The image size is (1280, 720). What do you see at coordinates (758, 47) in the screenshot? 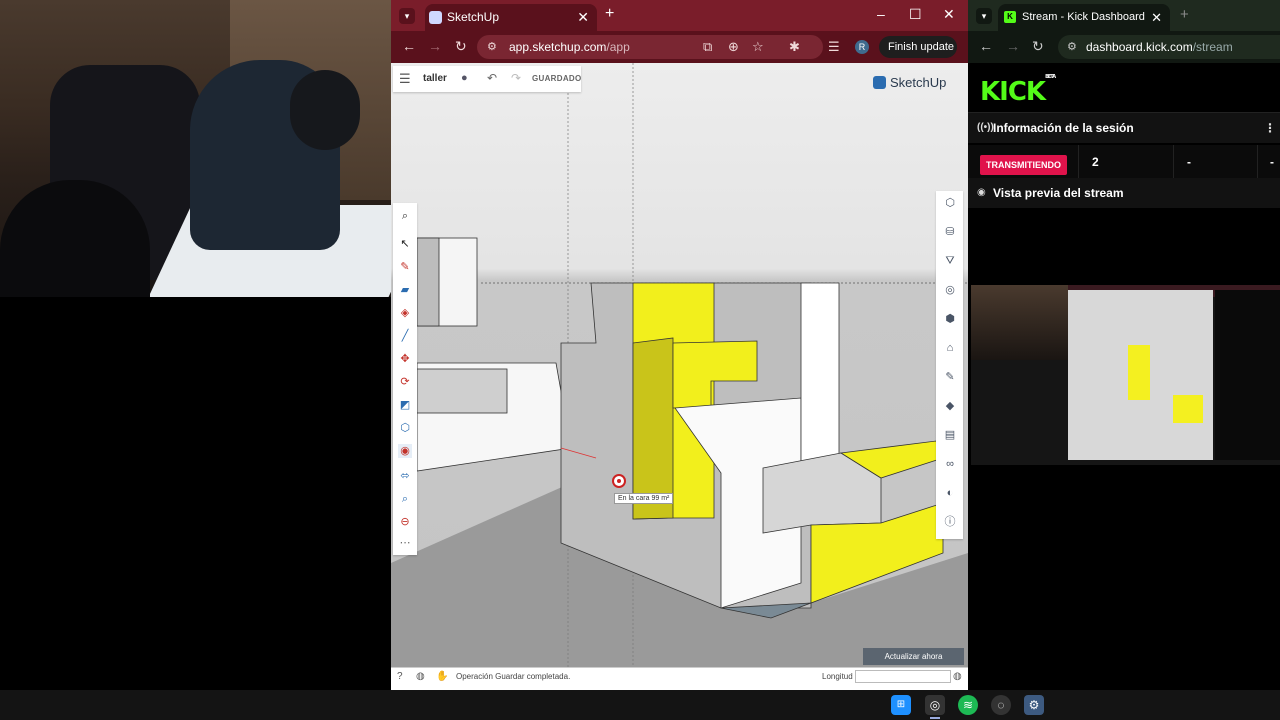
I see `bookmark-star-icon: ☆` at bounding box center [758, 47].